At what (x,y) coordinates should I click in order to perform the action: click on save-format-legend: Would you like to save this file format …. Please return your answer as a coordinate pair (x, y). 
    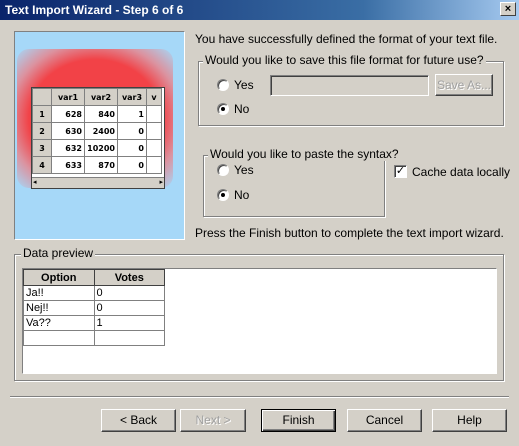
    Looking at the image, I should click on (344, 60).